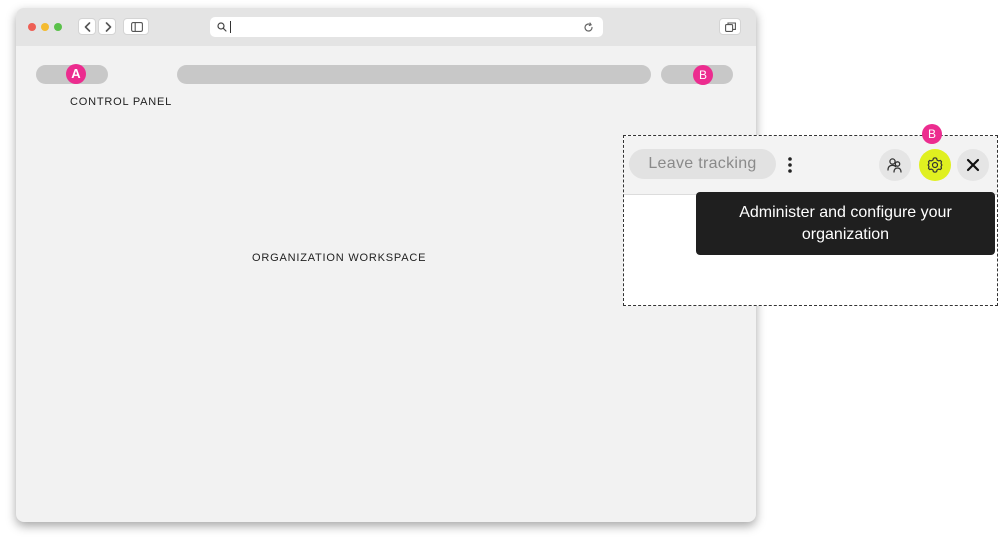 The image size is (1000, 545). I want to click on back-button, so click(87, 26).